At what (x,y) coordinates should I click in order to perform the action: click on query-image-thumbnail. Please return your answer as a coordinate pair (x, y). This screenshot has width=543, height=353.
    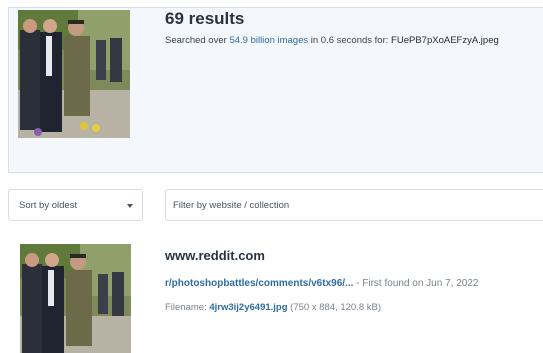
    Looking at the image, I should click on (74, 74).